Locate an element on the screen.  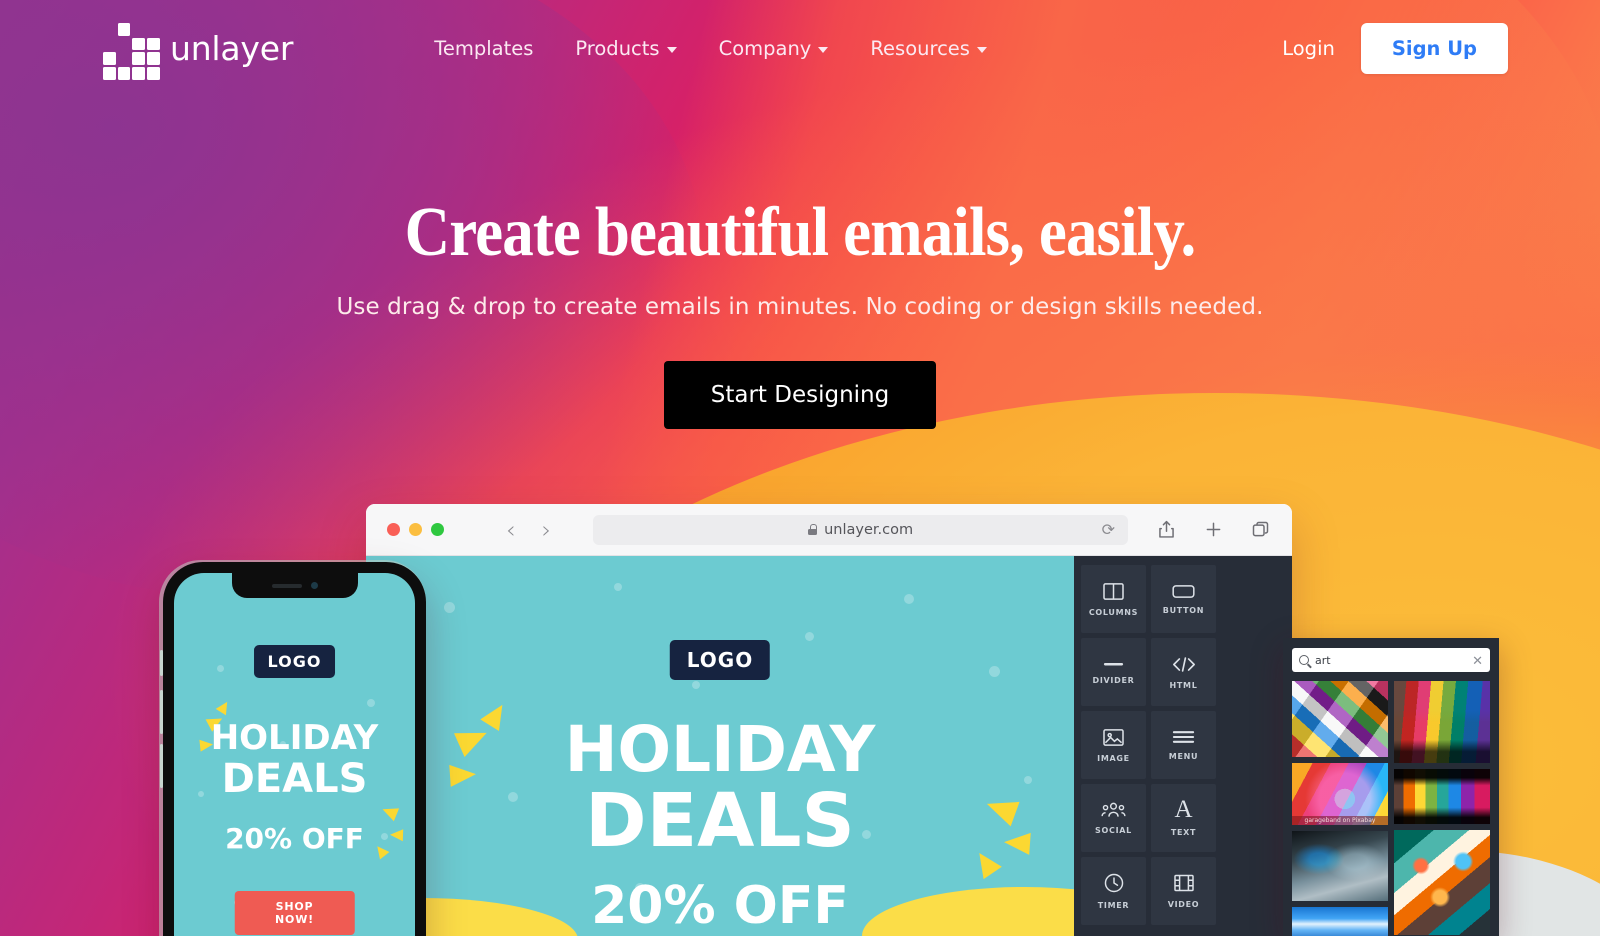
tool-text: A TEXT is located at coordinates (1183, 818).